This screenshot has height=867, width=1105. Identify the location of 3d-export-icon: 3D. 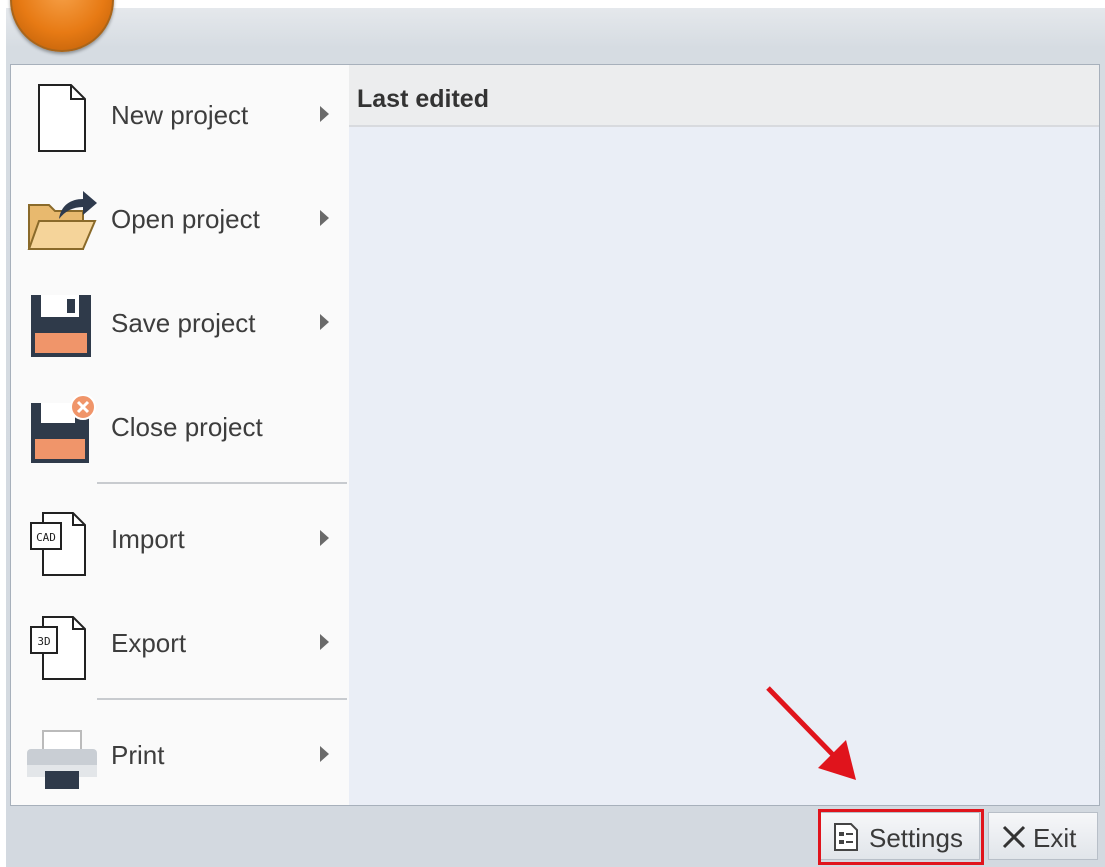
(58, 648).